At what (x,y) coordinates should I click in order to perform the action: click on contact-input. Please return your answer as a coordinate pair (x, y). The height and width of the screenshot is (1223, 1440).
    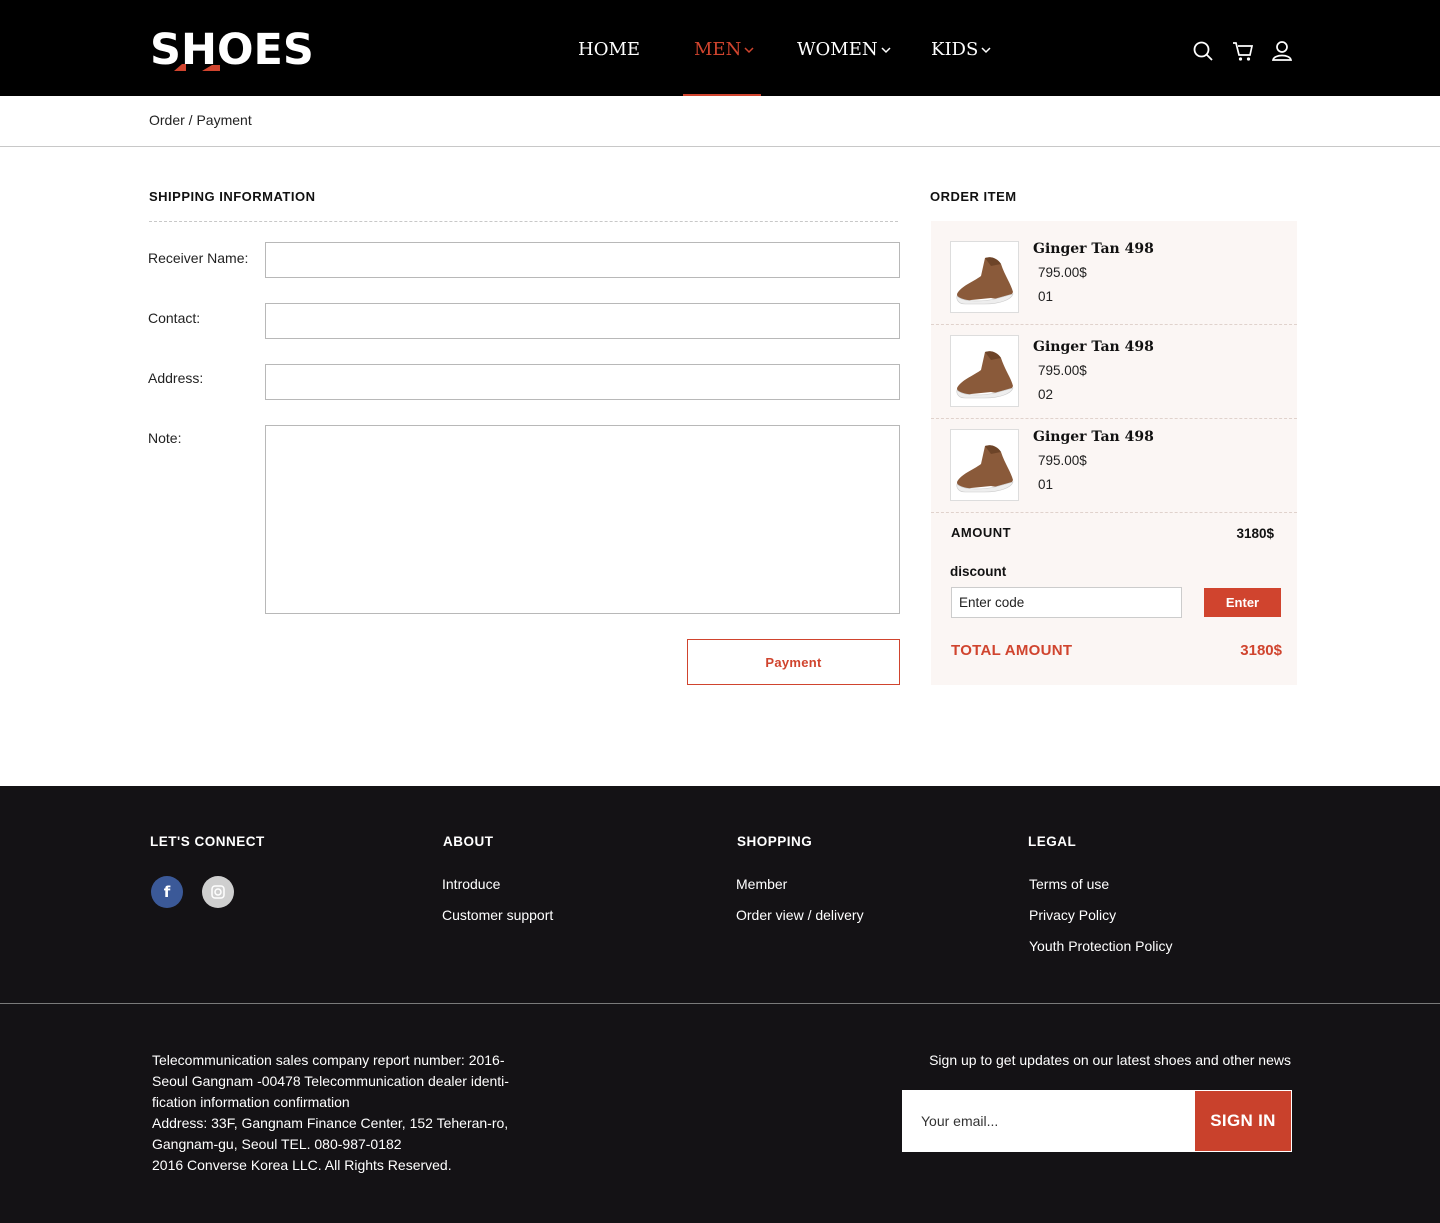
    Looking at the image, I should click on (582, 321).